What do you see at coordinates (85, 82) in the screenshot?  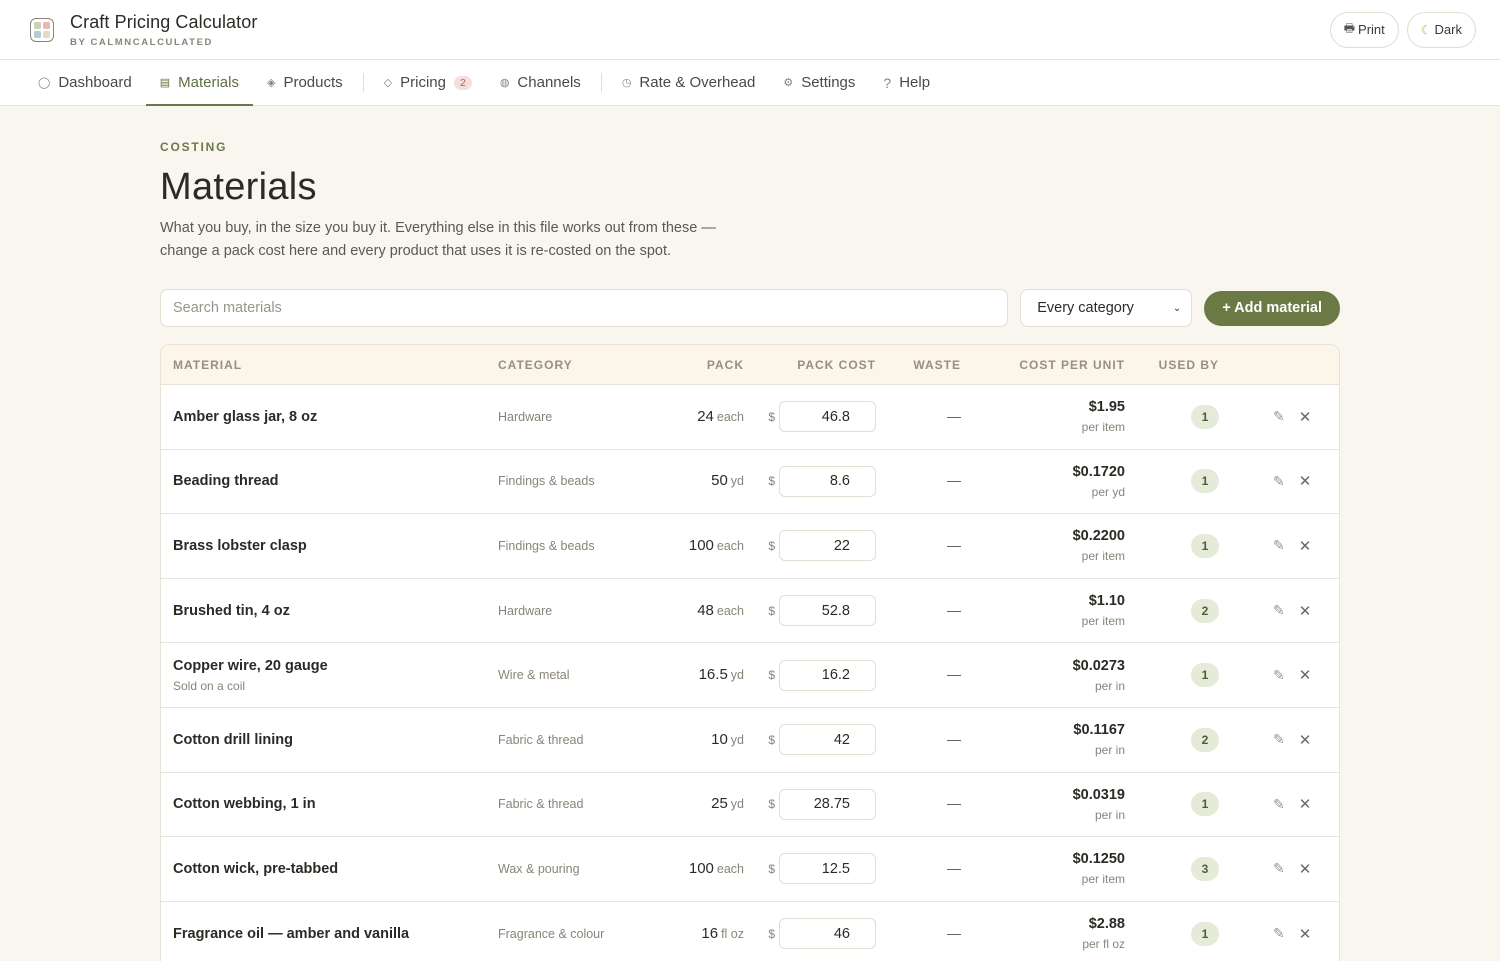 I see `tab-dashboard: ◯ Dashboard` at bounding box center [85, 82].